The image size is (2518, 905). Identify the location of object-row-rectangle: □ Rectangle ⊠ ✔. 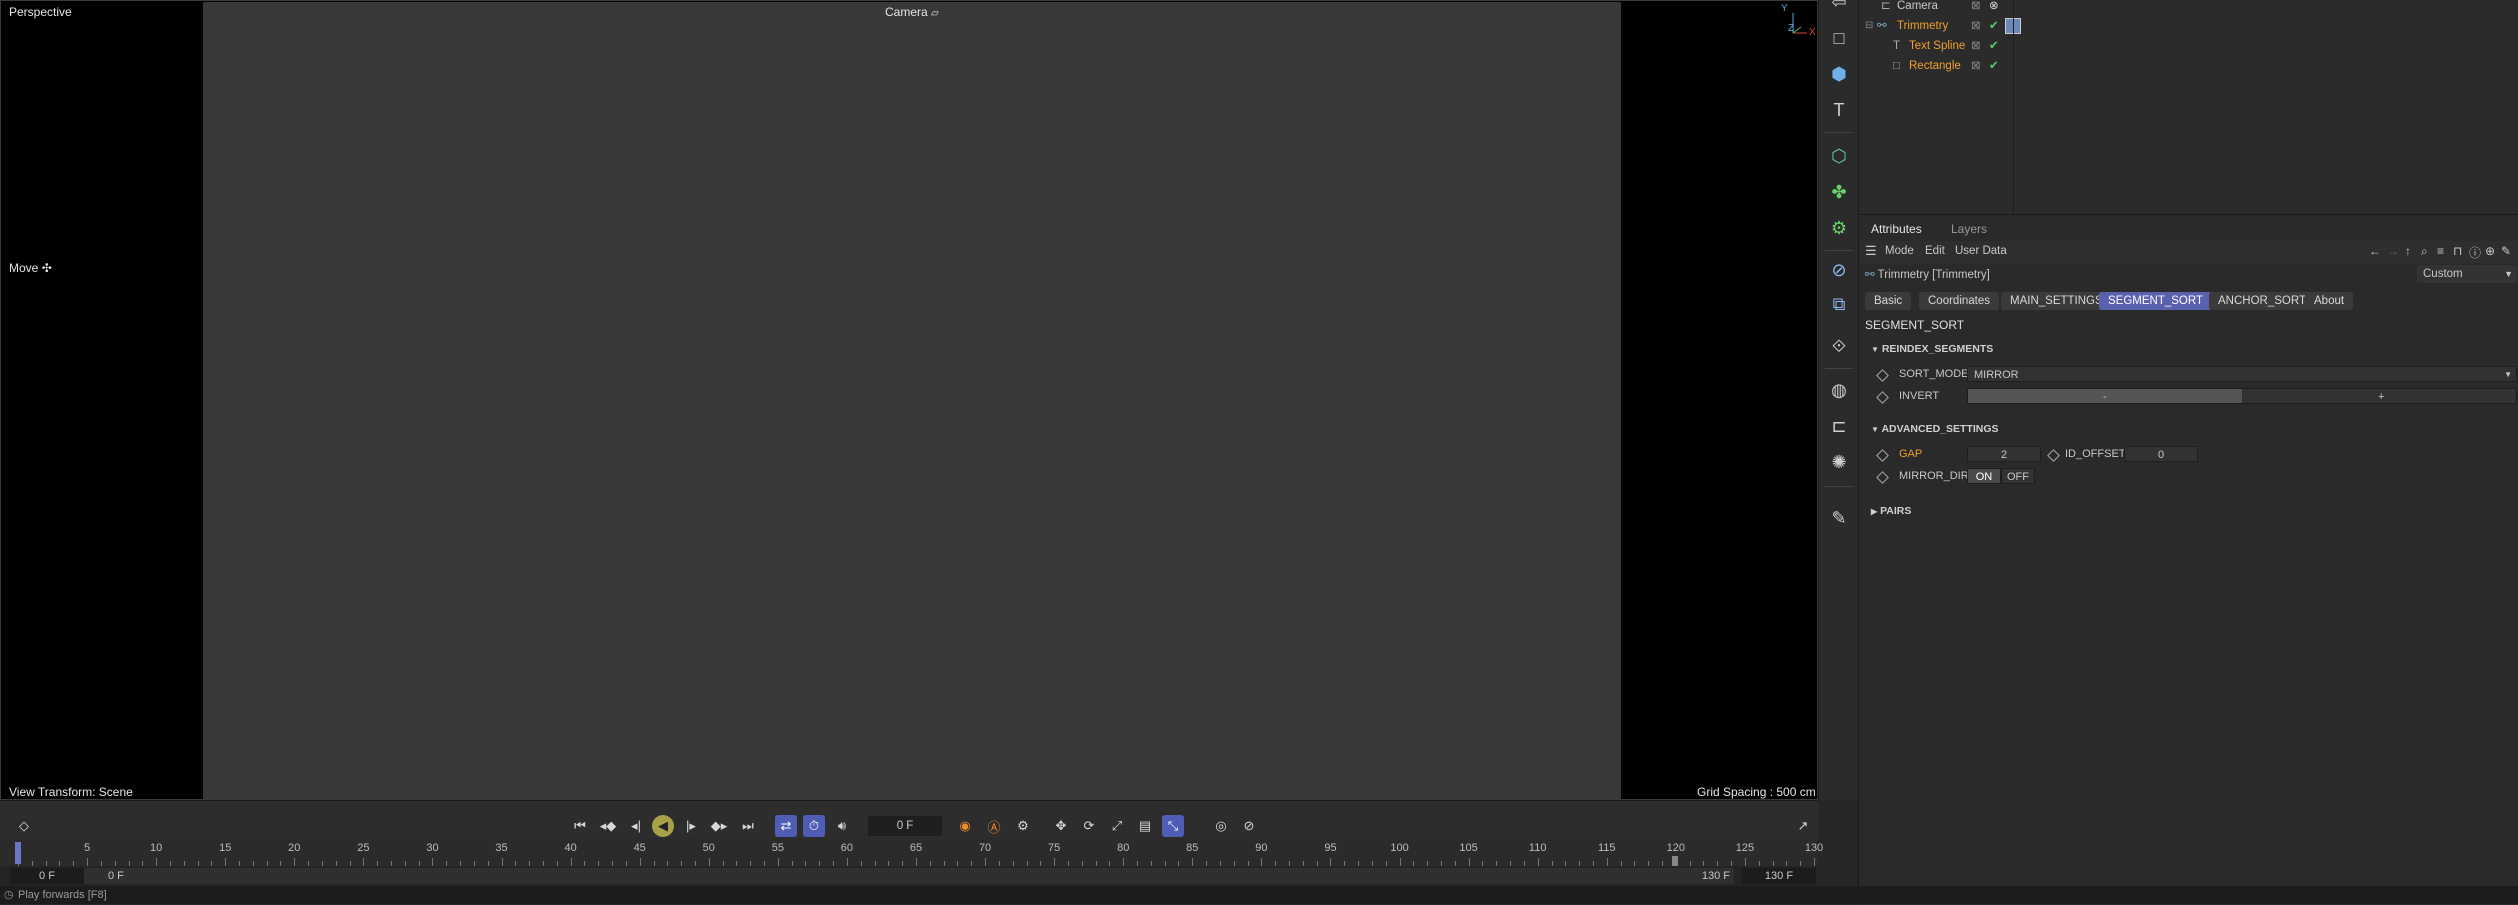
(2188, 66).